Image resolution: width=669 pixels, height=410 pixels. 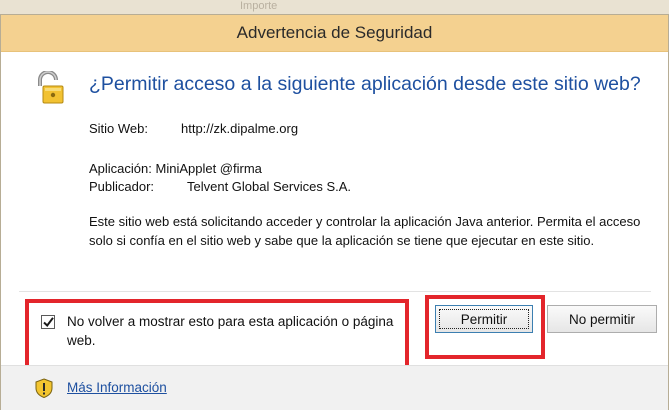 What do you see at coordinates (44, 388) in the screenshot?
I see `shield-warning-icon` at bounding box center [44, 388].